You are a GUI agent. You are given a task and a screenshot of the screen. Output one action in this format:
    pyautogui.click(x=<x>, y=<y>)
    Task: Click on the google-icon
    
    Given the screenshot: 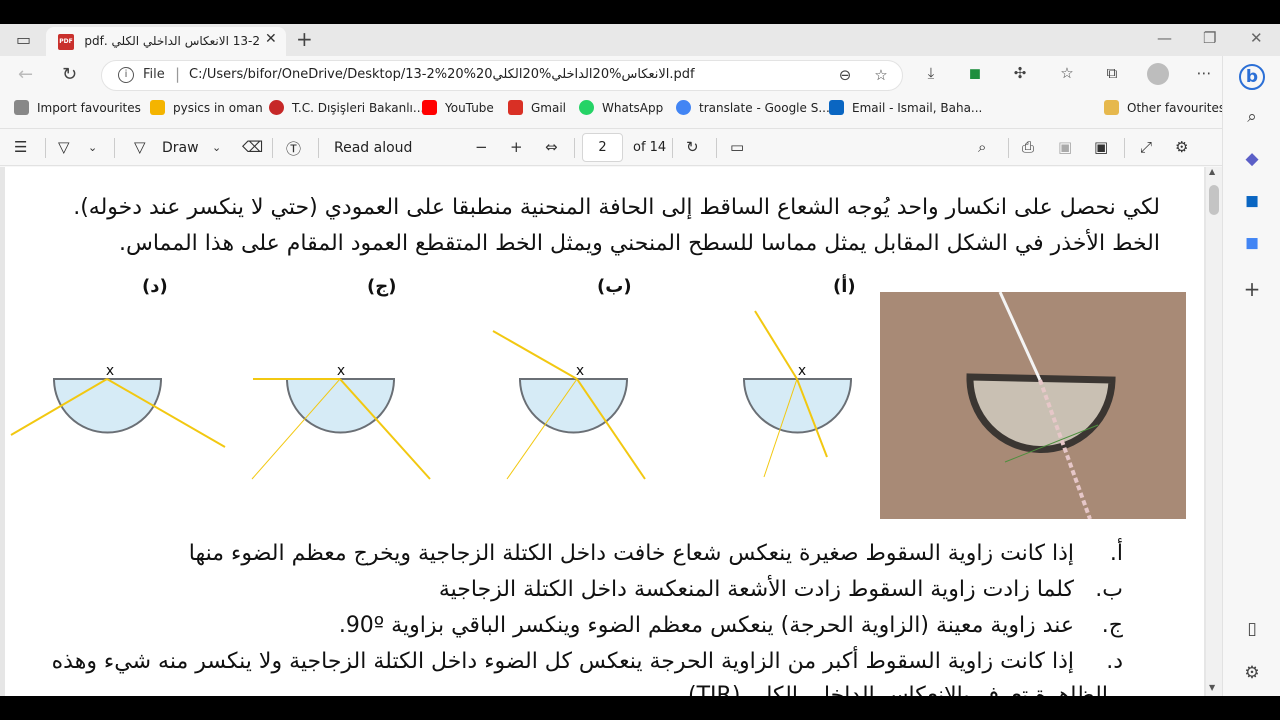 What is the action you would take?
    pyautogui.click(x=683, y=107)
    